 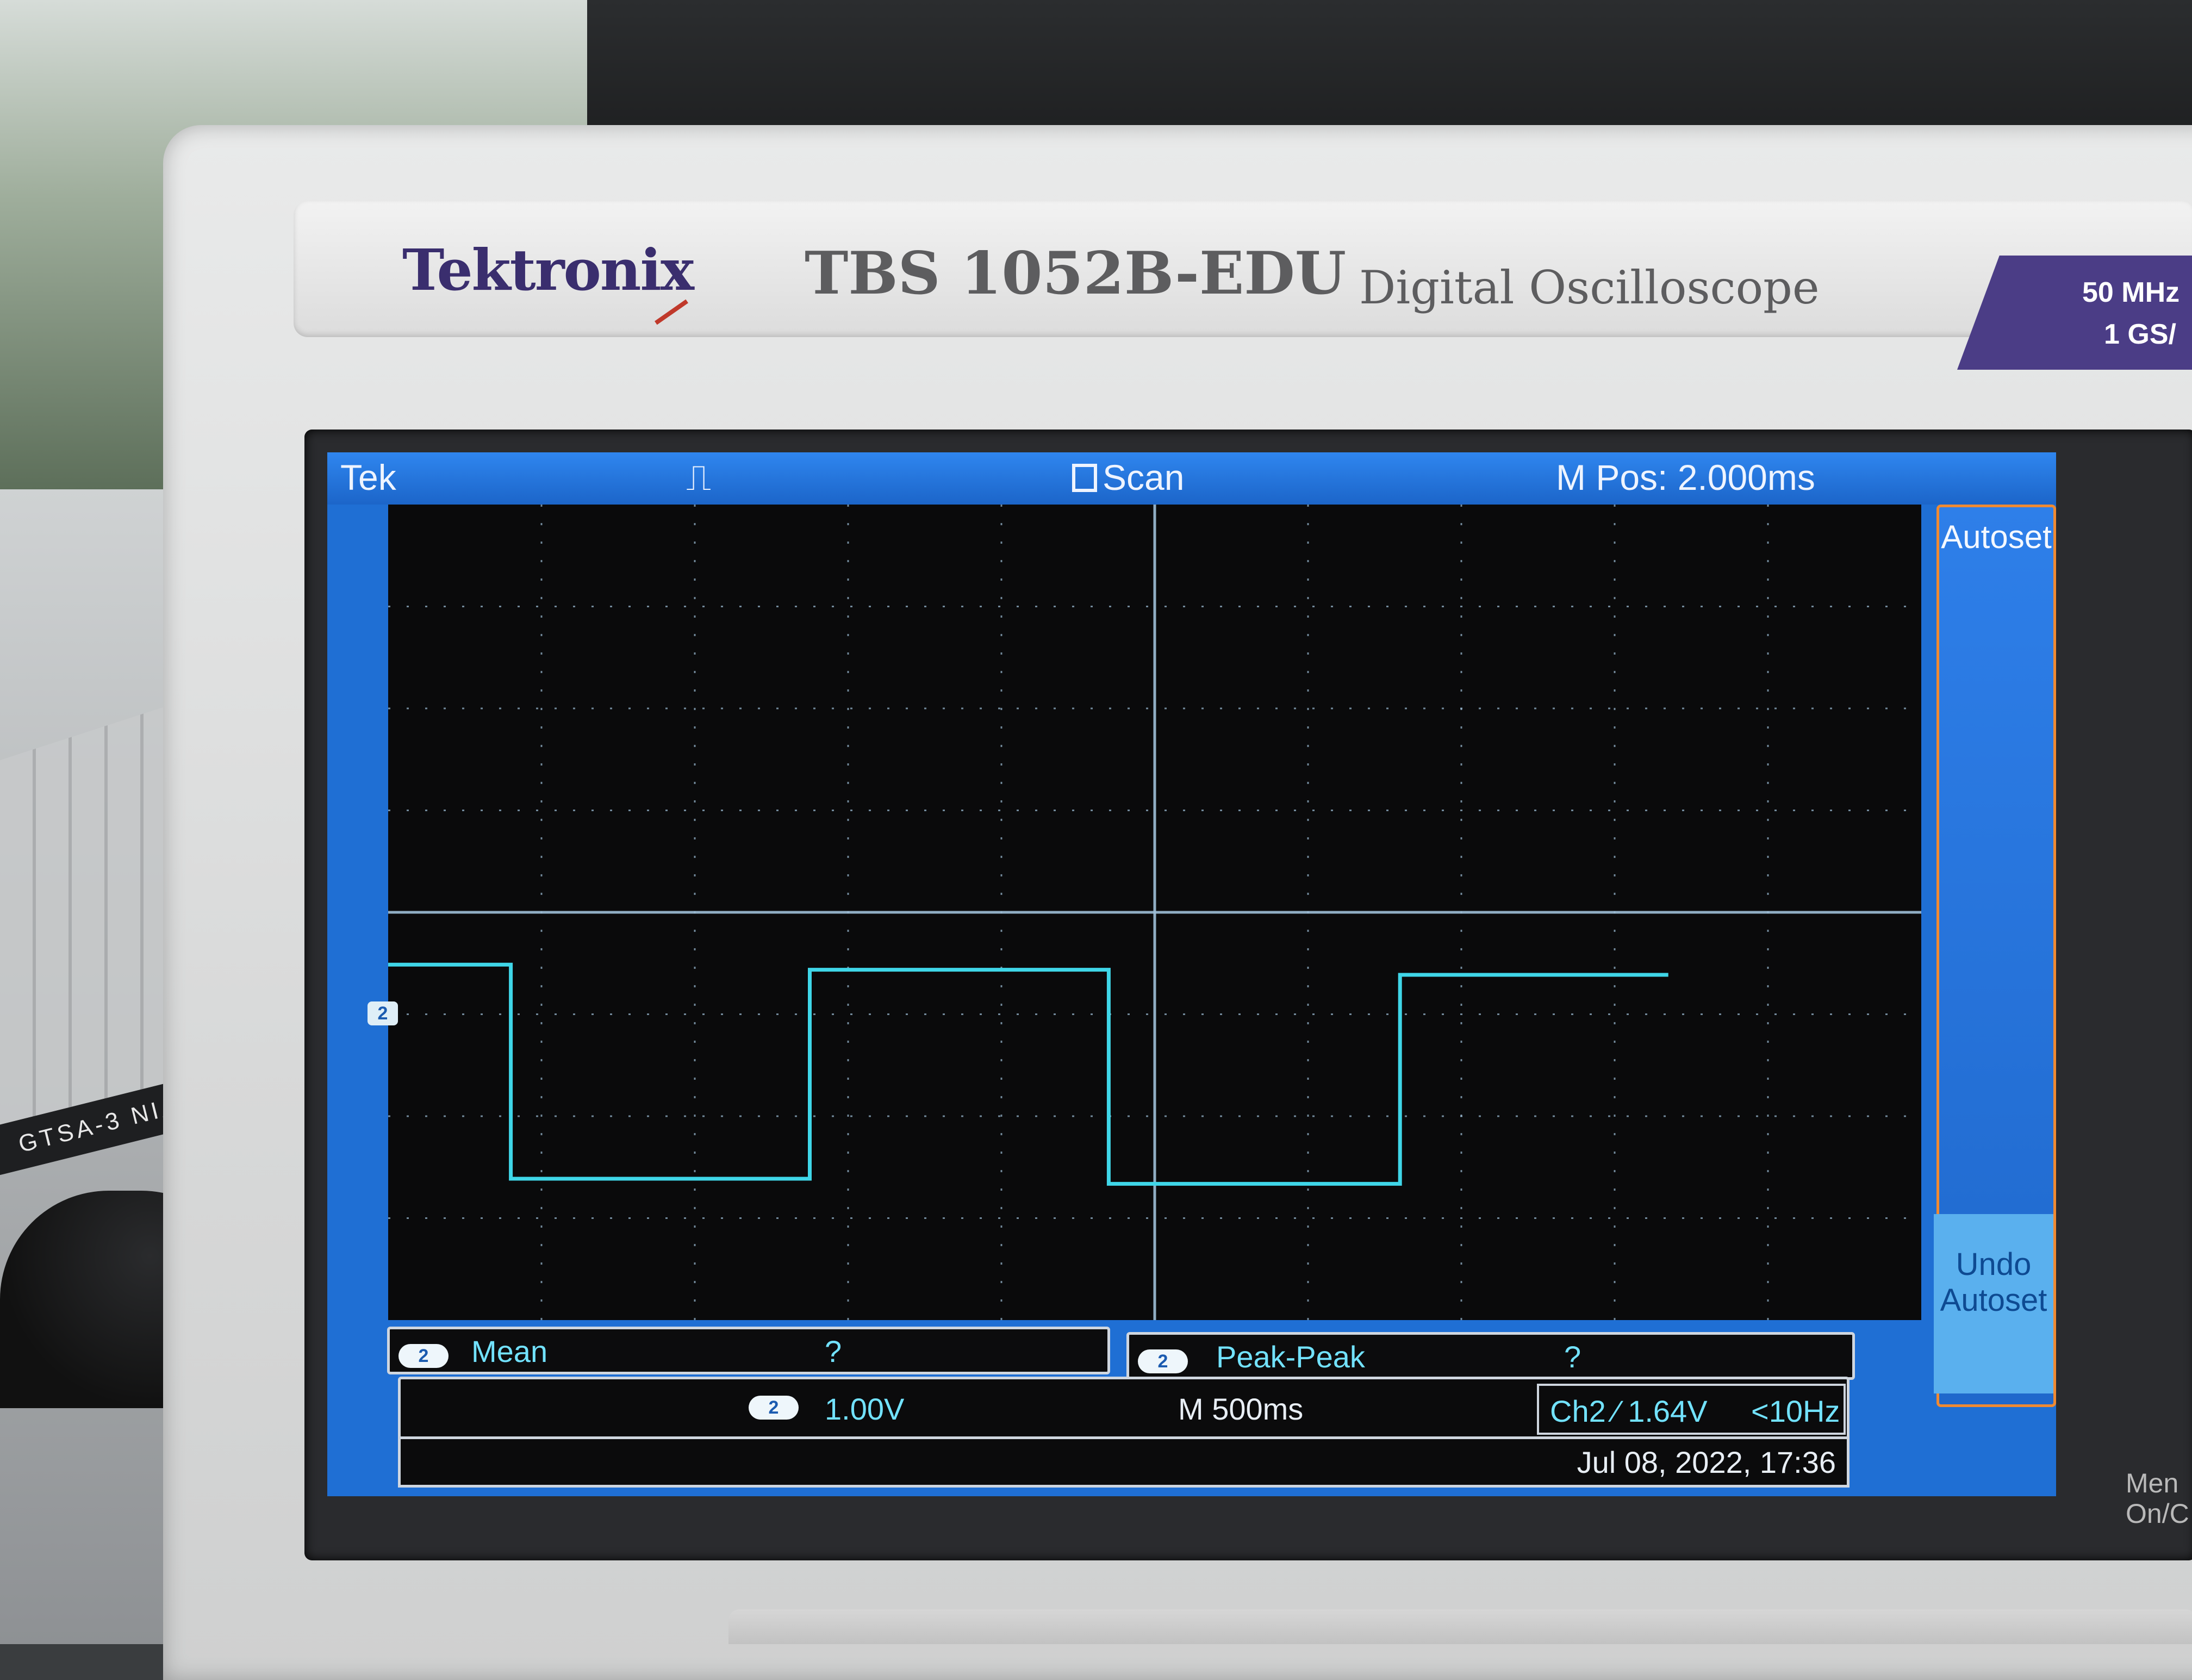 What do you see at coordinates (1191, 478) in the screenshot?
I see `status-top-bar: Tek ⎍ Scan M Pos: 2.000ms` at bounding box center [1191, 478].